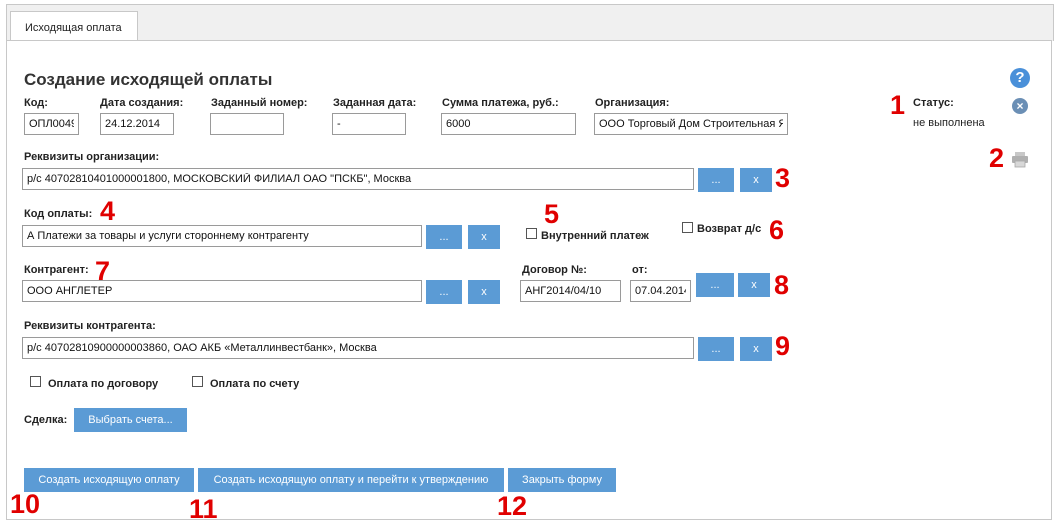 The height and width of the screenshot is (526, 1062). Describe the element at coordinates (259, 103) in the screenshot. I see `assigned-number-label: Заданный номер:` at that location.